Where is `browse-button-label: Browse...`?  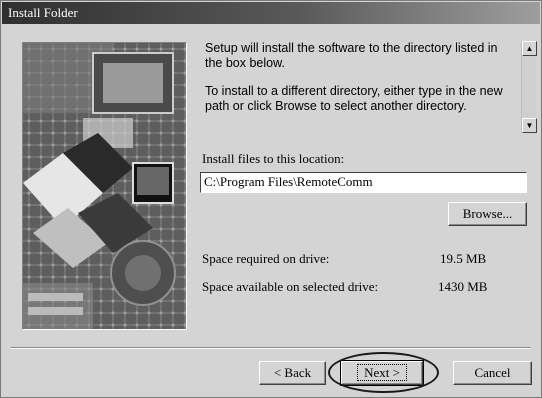
browse-button-label: Browse... is located at coordinates (487, 213).